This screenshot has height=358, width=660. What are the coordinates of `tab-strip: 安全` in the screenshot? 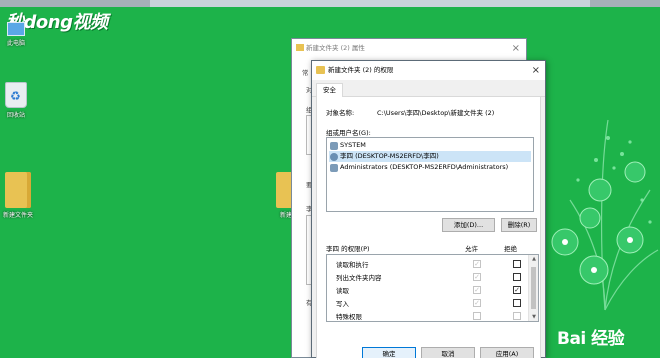 It's located at (428, 89).